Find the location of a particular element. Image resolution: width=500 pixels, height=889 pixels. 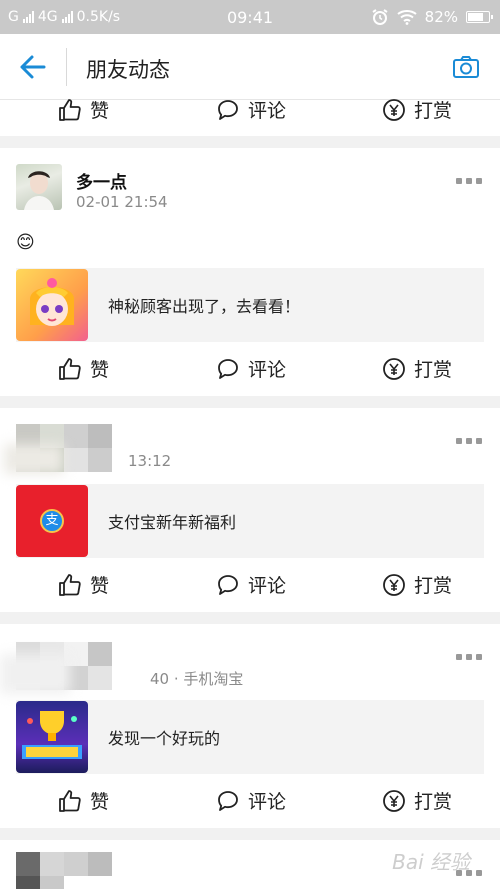

post-time: 02-01 21:54 is located at coordinates (122, 202).